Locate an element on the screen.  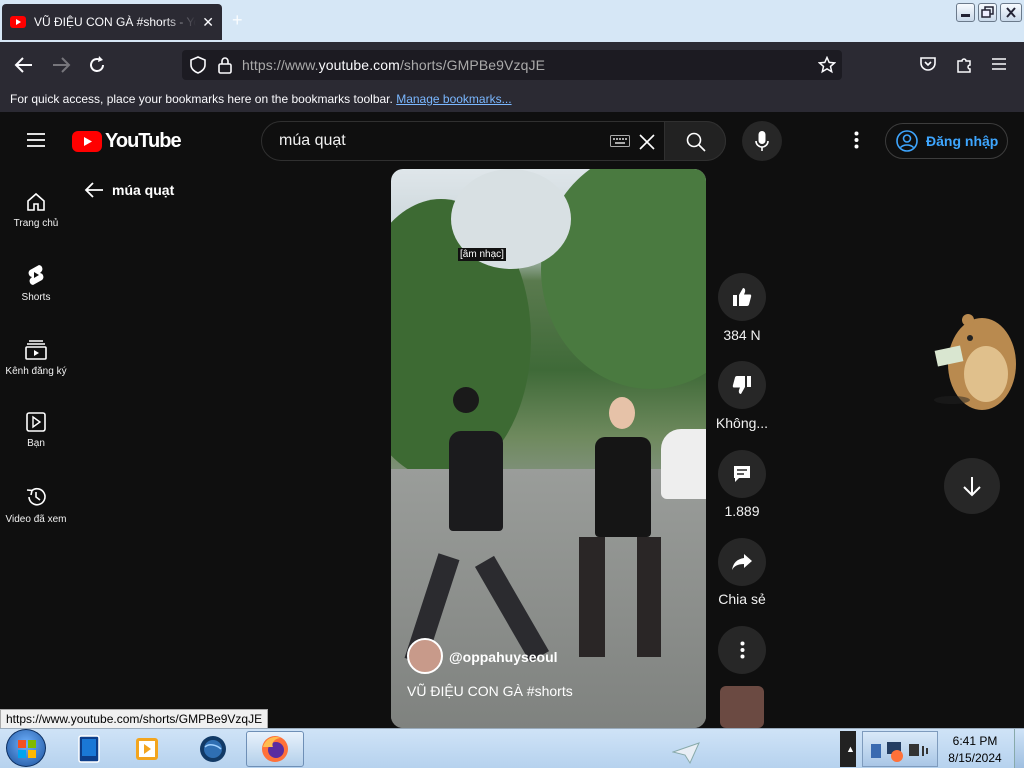
pocket-icon is located at coordinates (928, 64).